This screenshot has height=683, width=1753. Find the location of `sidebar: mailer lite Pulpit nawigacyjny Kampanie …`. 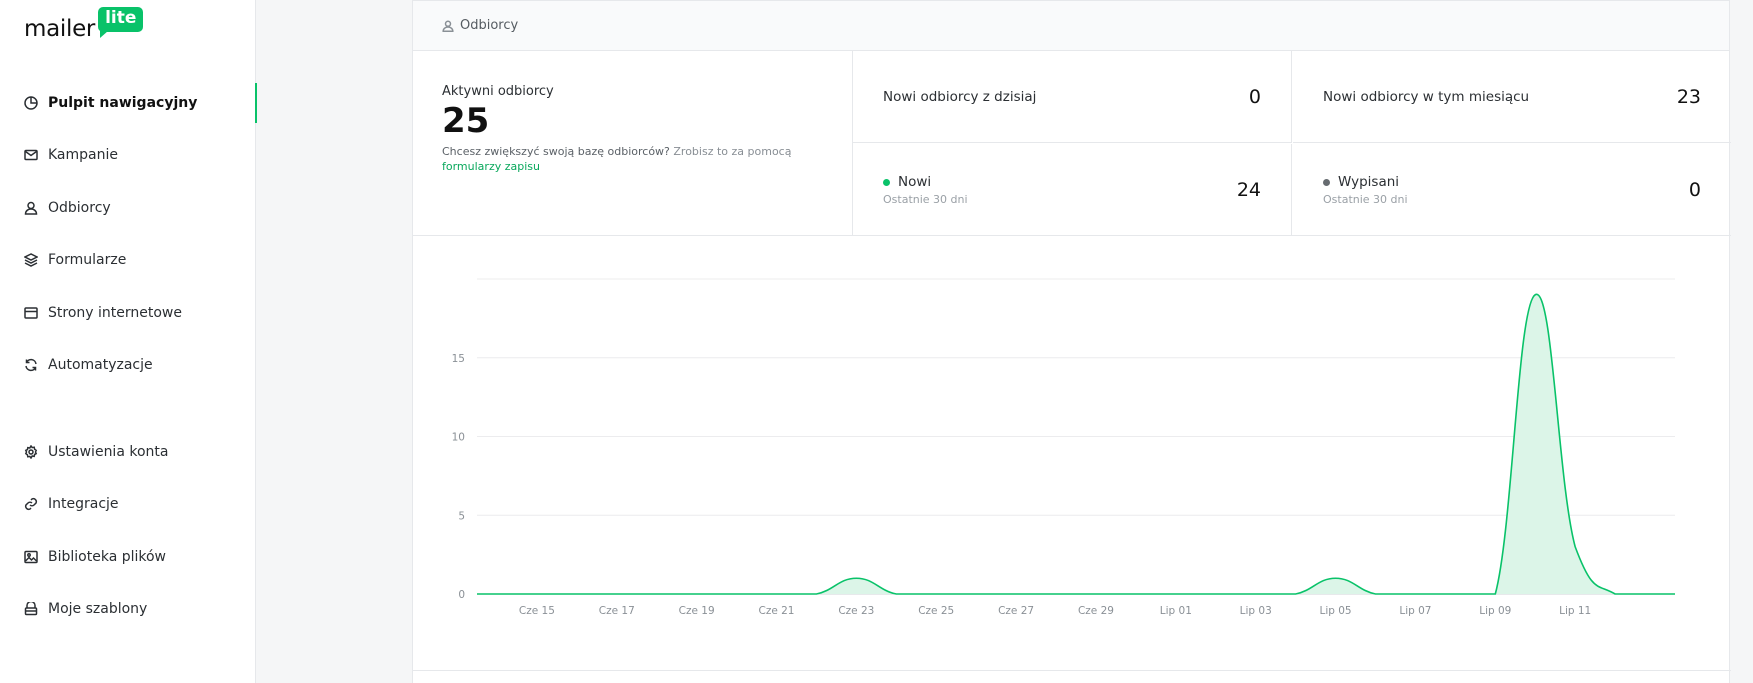

sidebar: mailer lite Pulpit nawigacyjny Kampanie … is located at coordinates (128, 341).